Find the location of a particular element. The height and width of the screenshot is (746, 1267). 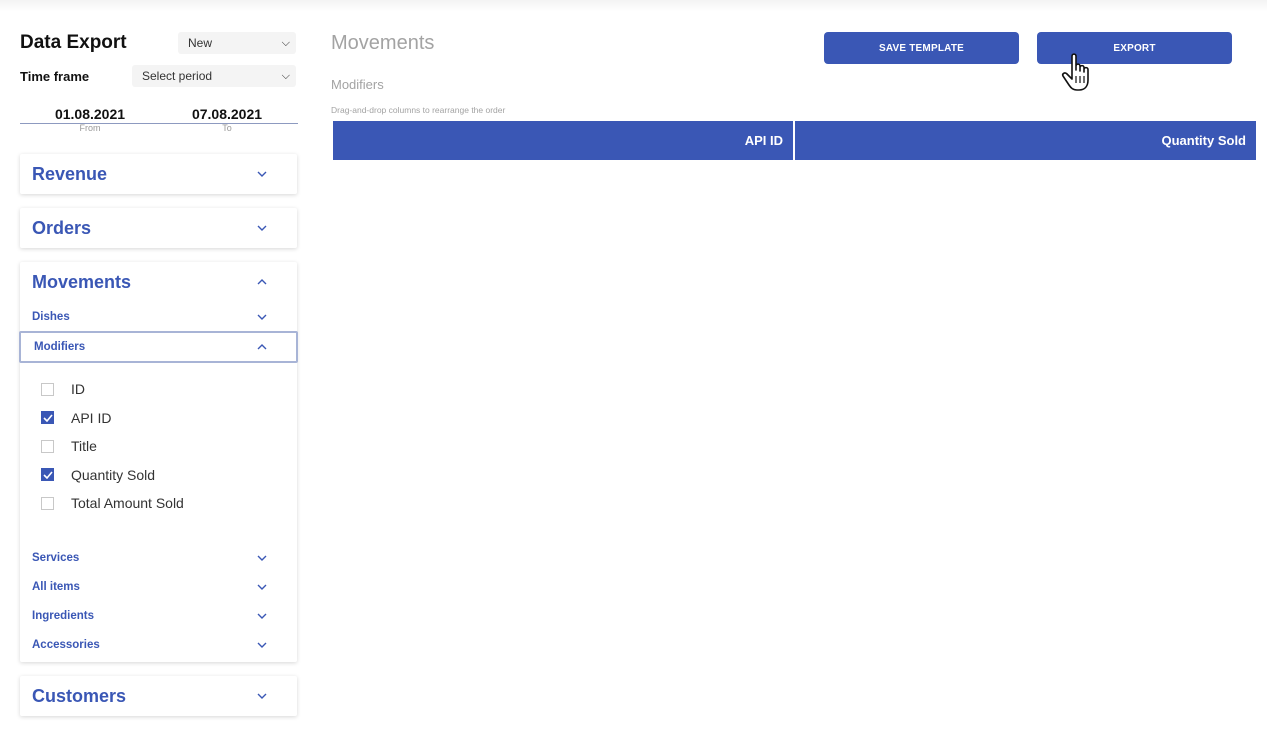

period-select-value: Select period is located at coordinates (177, 76).